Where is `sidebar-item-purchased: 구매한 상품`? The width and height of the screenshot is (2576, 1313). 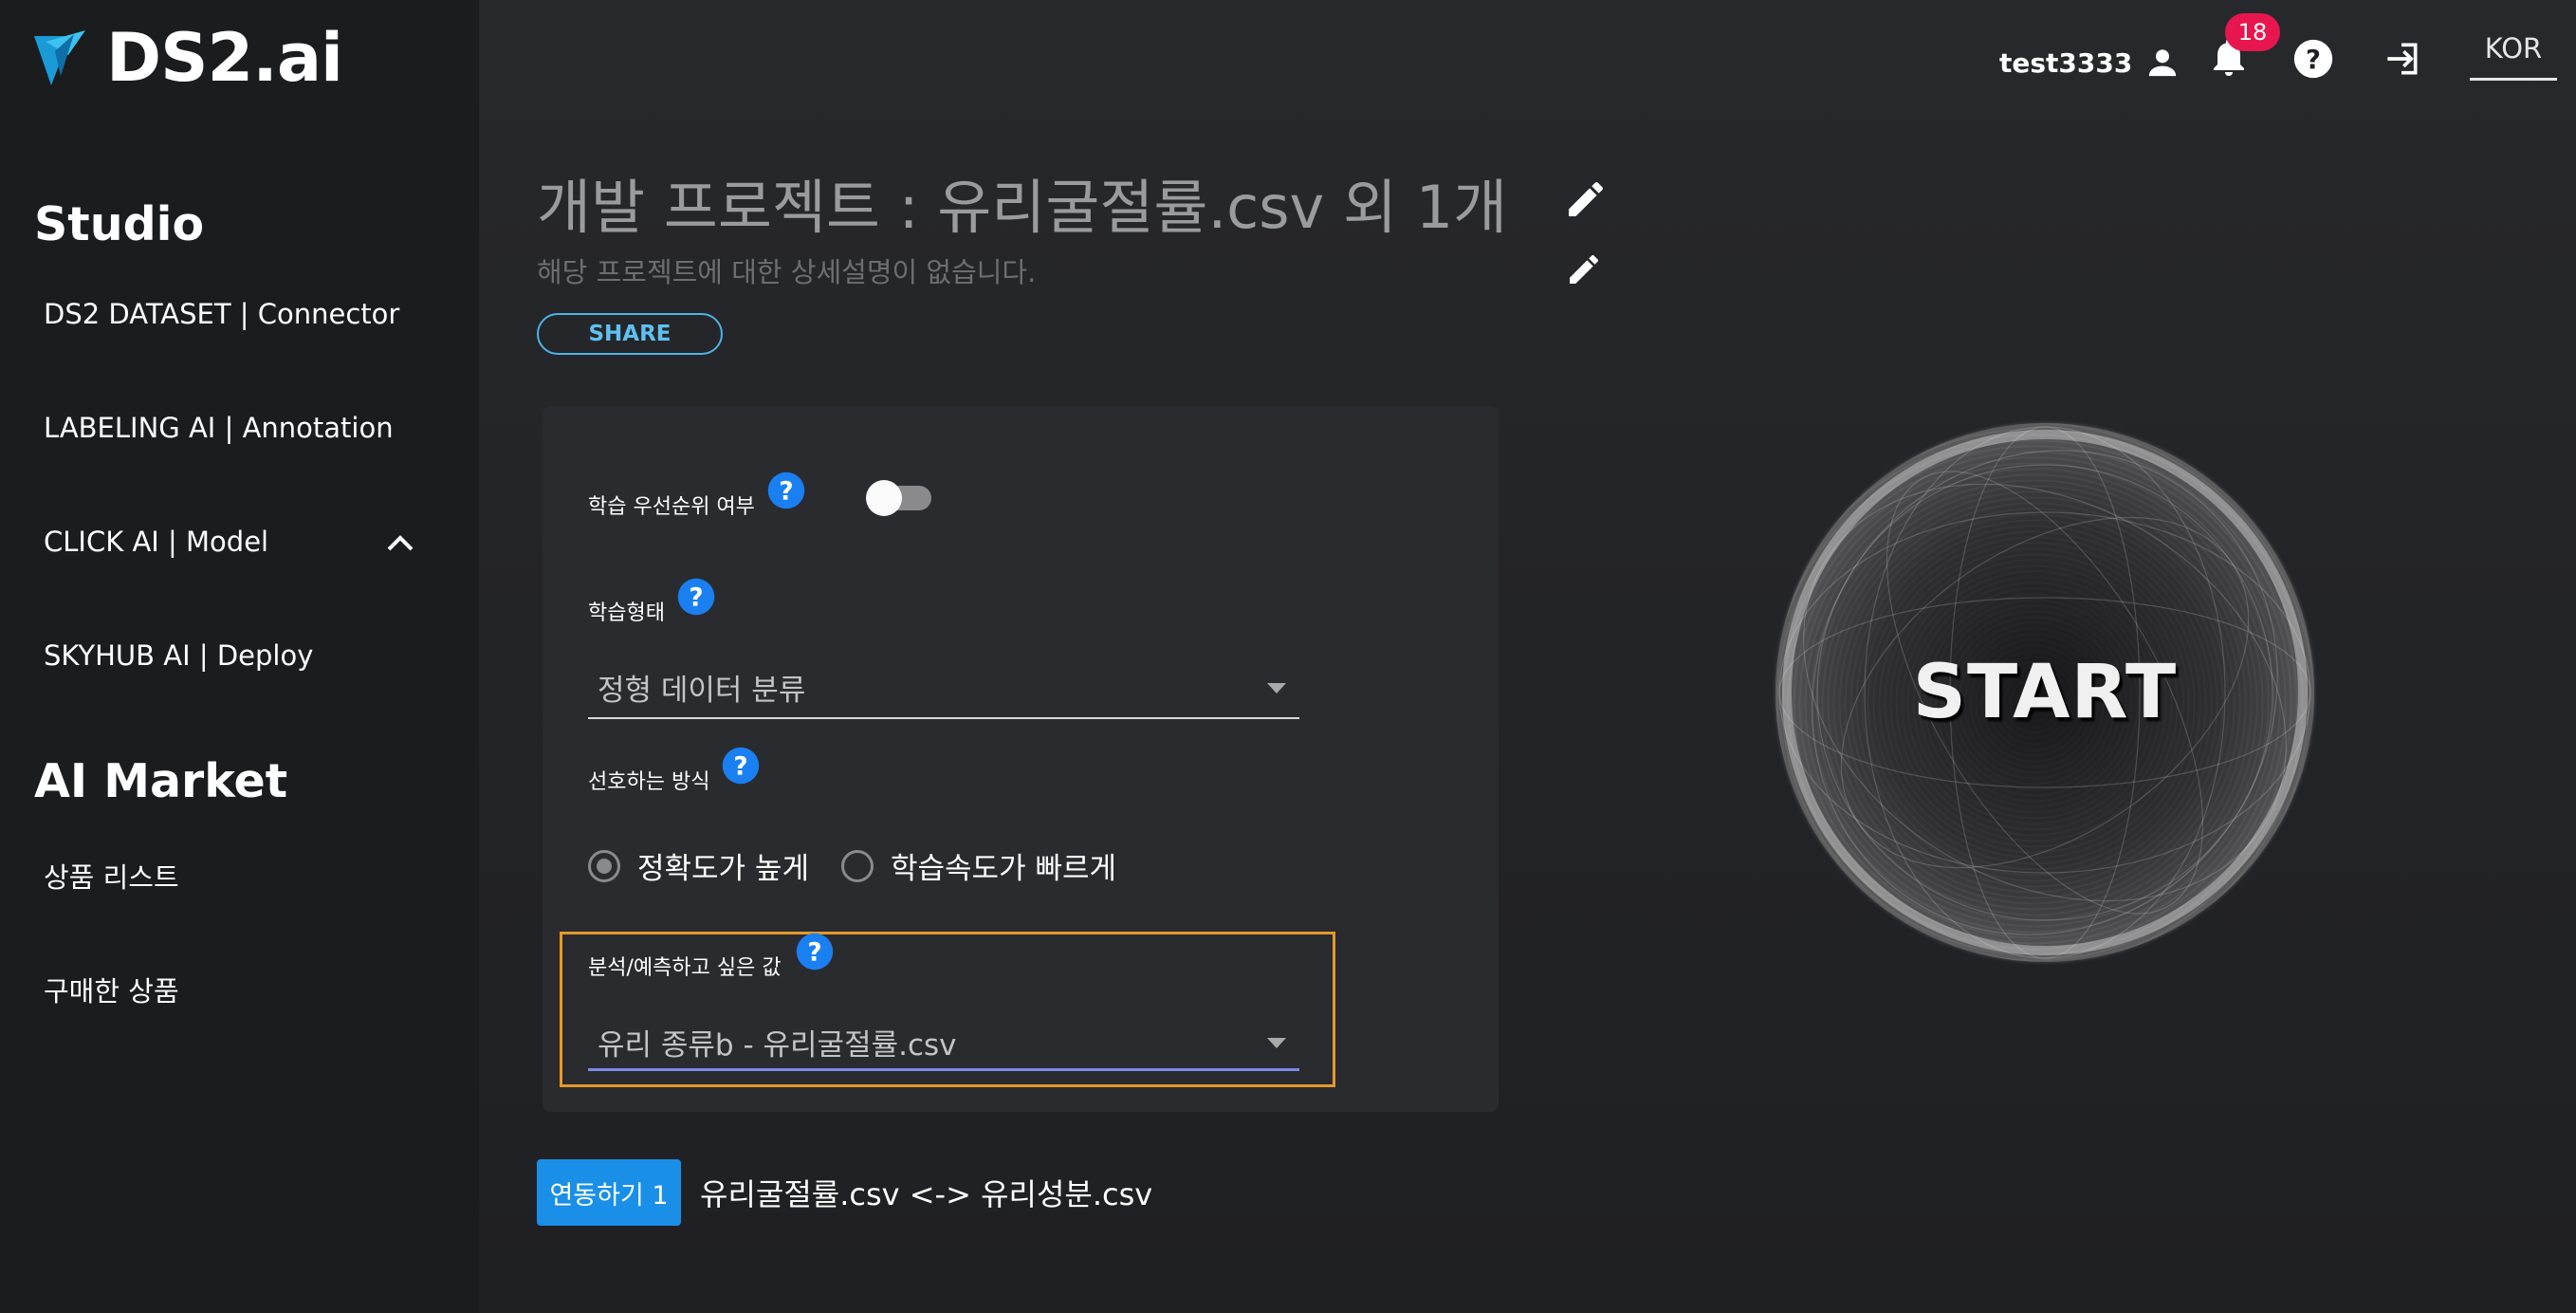
sidebar-item-purchased: 구매한 상품 is located at coordinates (111, 990).